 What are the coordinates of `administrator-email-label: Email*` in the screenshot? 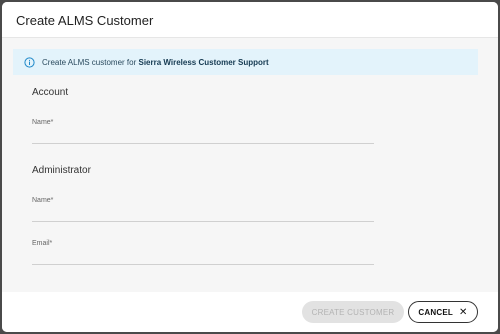 It's located at (42, 243).